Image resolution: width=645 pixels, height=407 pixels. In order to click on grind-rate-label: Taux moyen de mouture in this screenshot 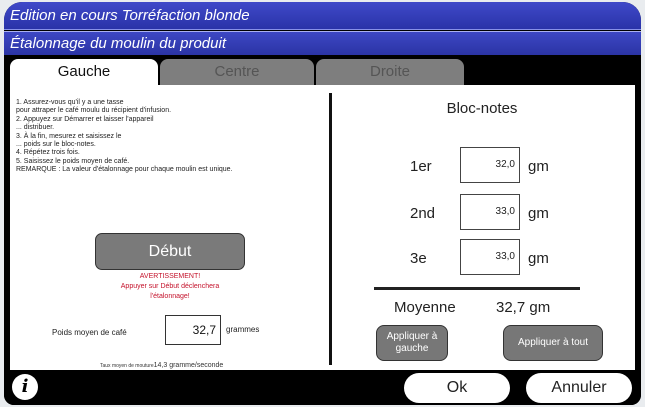, I will do `click(127, 366)`.